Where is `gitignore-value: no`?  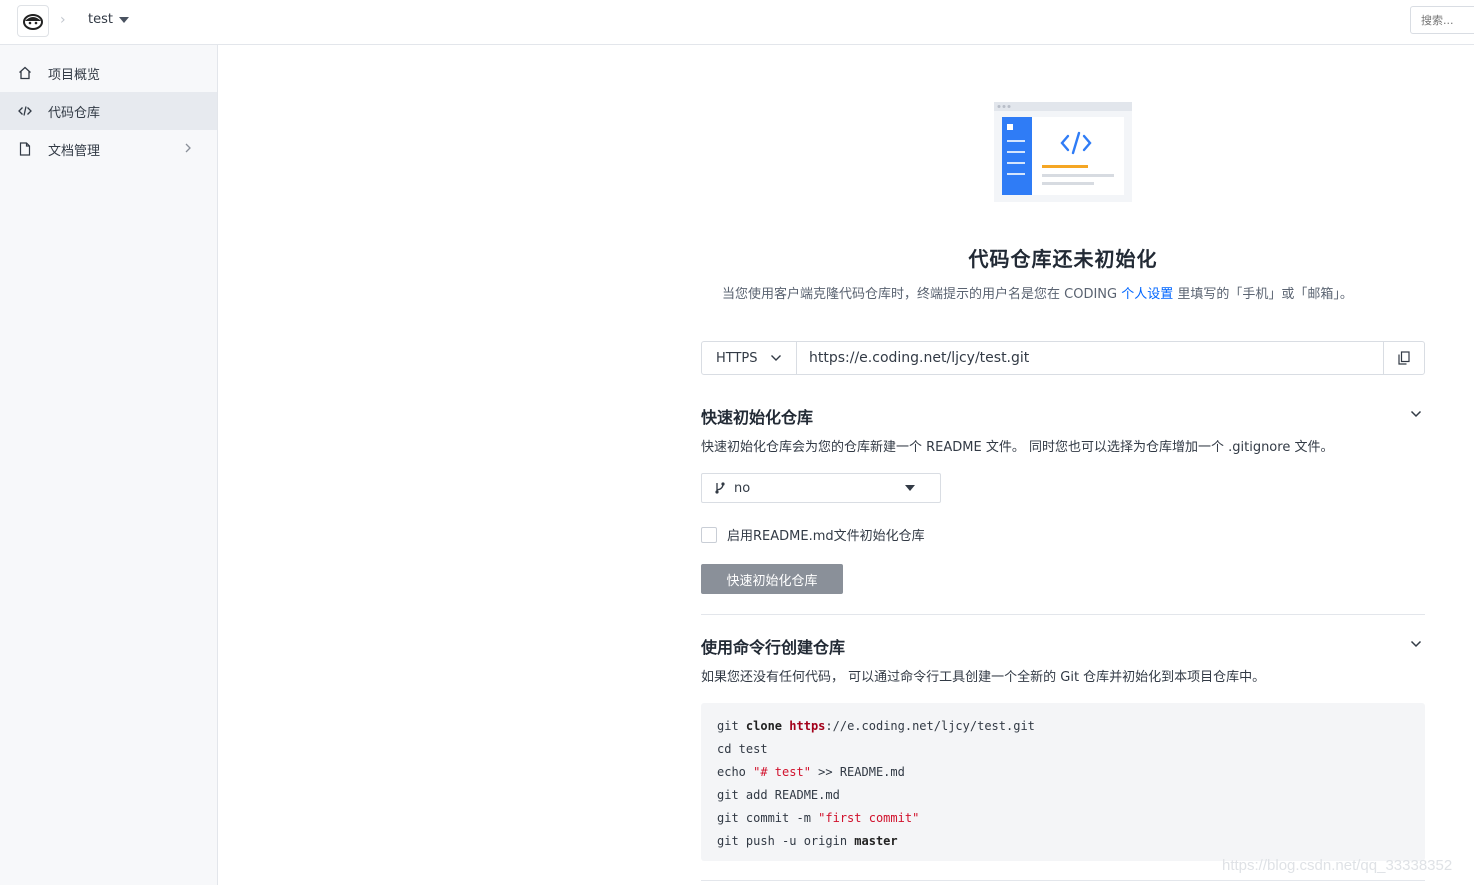
gitignore-value: no is located at coordinates (742, 488).